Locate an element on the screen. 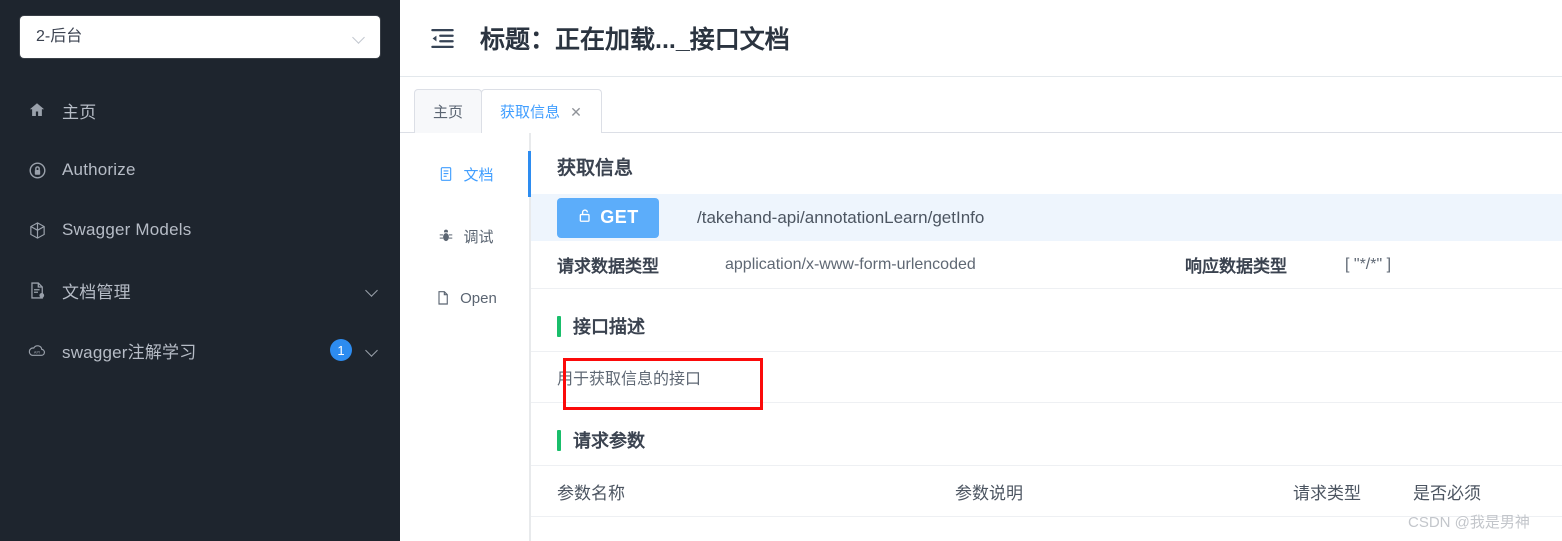 Image resolution: width=1562 pixels, height=541 pixels. params-block-title: 请求参数 is located at coordinates (1046, 434).